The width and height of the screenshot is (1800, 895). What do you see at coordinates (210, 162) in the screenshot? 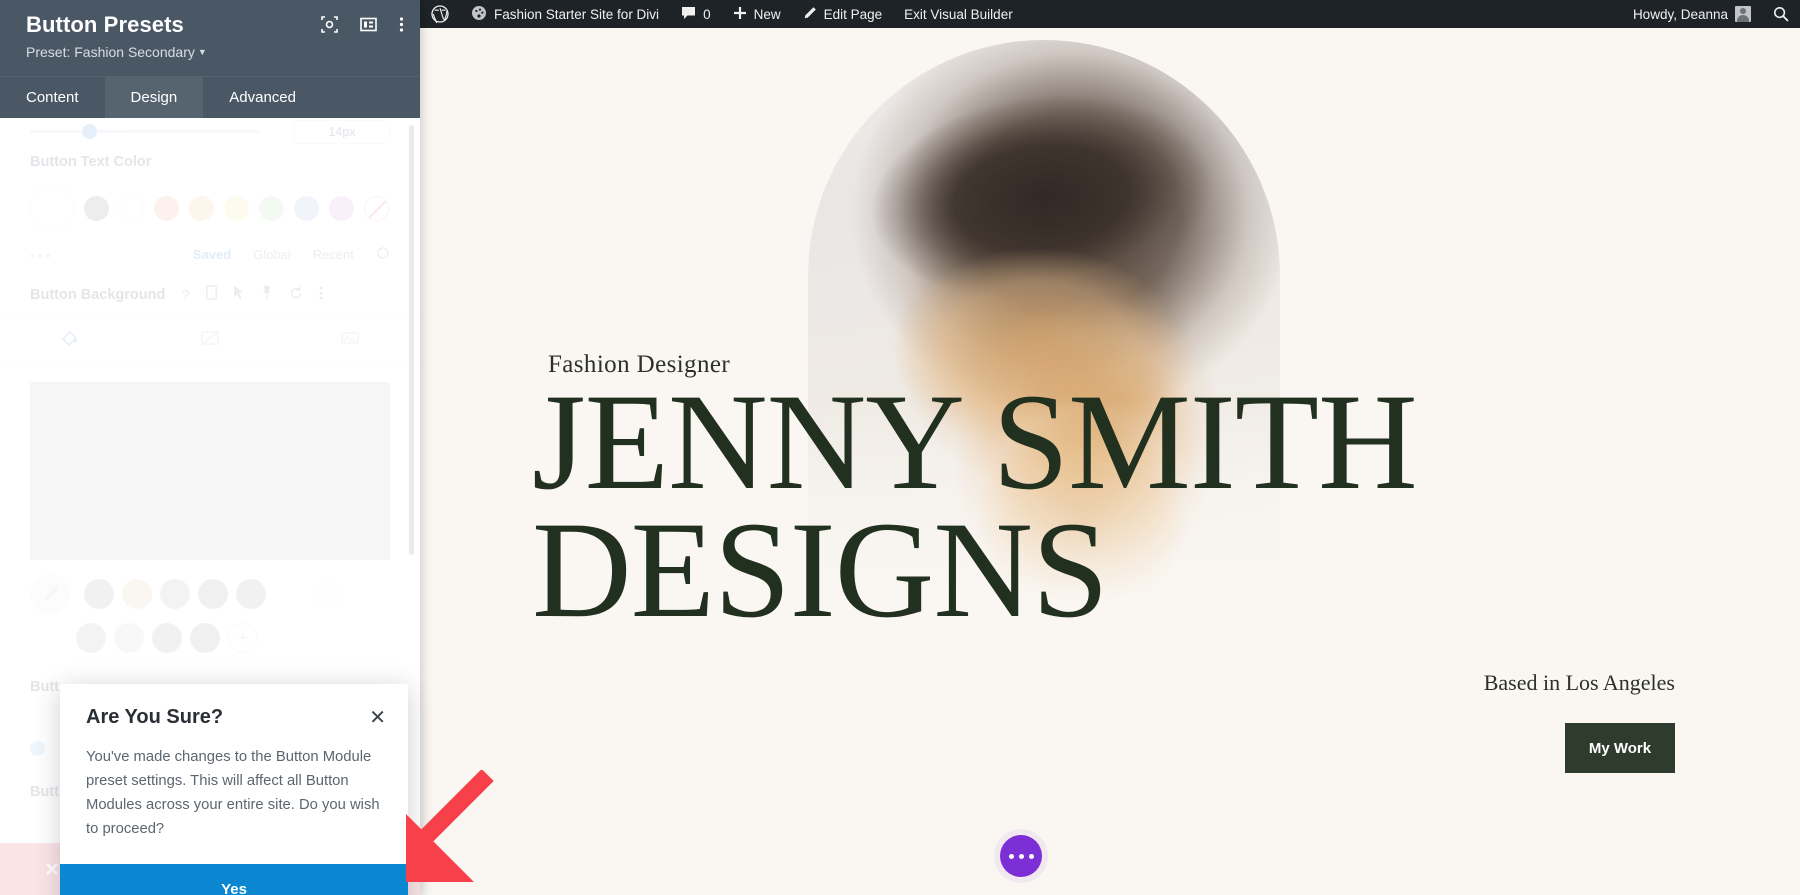
I see `button-text-color-group: Button Text Color` at bounding box center [210, 162].